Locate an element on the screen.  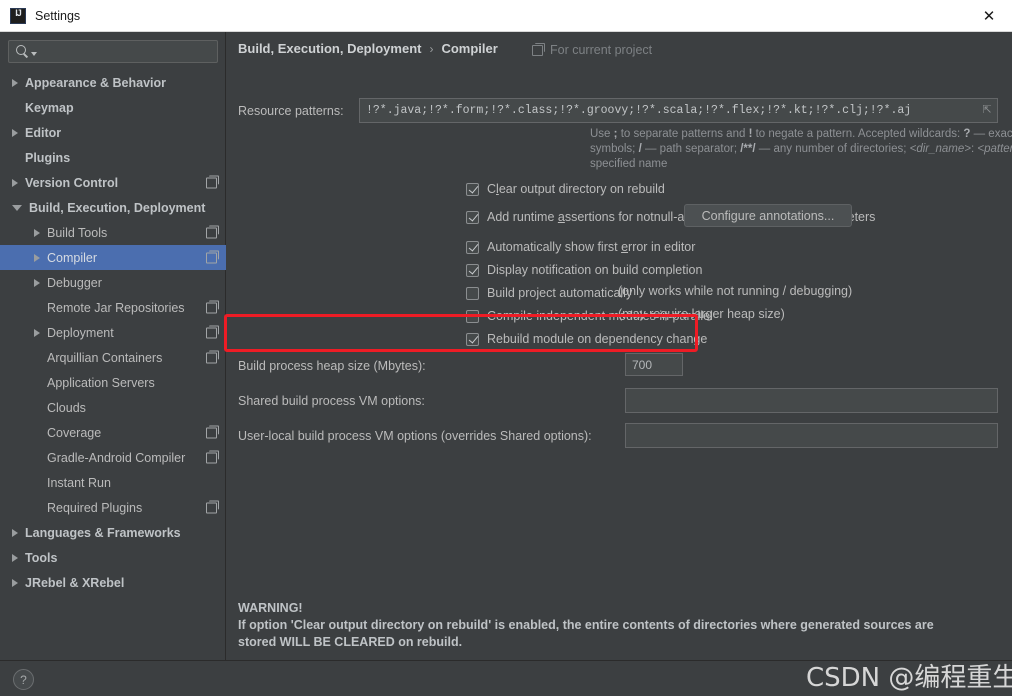
sidebar-item-label: Editor is located at coordinates (43, 132).